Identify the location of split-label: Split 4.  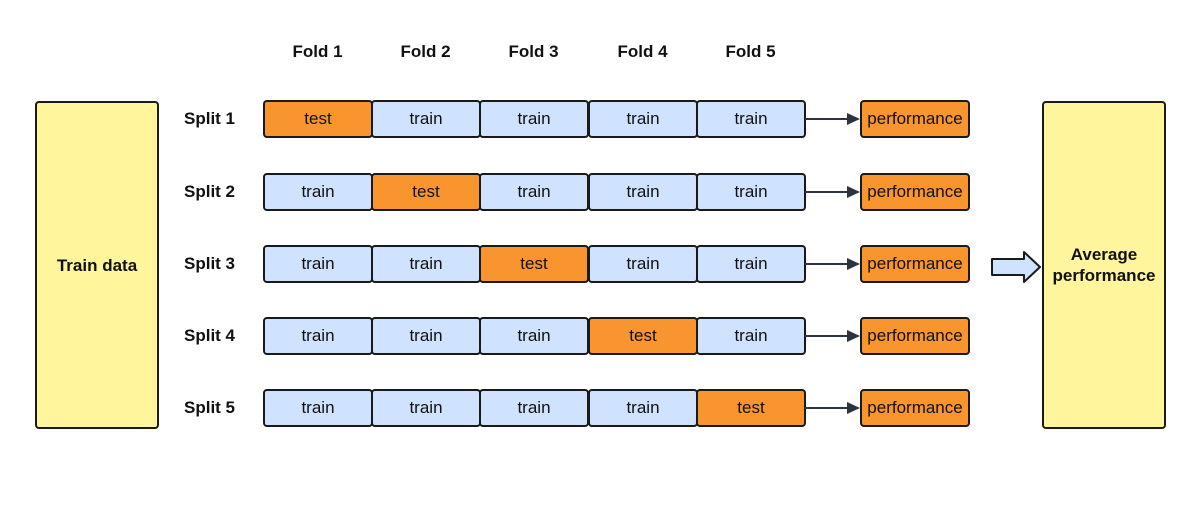
(210, 335).